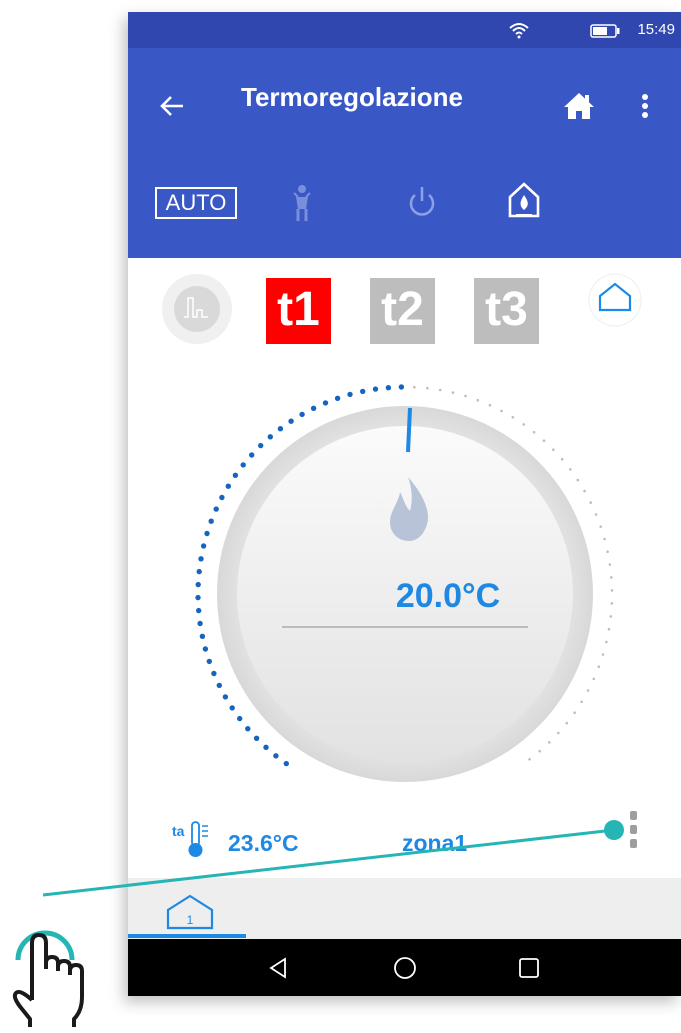  Describe the element at coordinates (48, 978) in the screenshot. I see `tap-gesture-icon` at that location.